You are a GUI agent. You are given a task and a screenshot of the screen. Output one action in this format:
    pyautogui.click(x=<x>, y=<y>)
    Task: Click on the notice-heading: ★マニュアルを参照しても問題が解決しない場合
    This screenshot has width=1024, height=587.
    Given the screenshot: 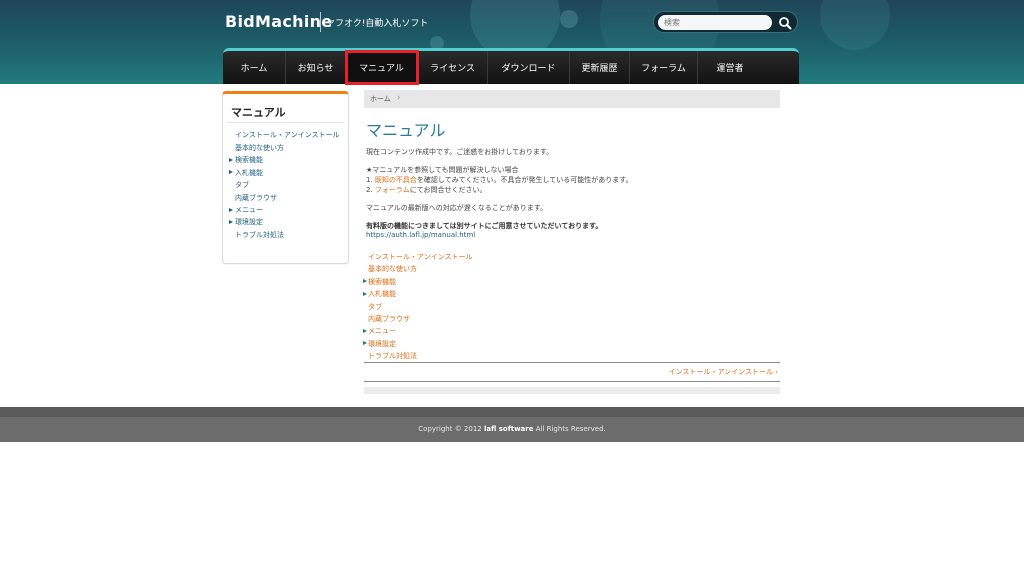 What is the action you would take?
    pyautogui.click(x=442, y=170)
    